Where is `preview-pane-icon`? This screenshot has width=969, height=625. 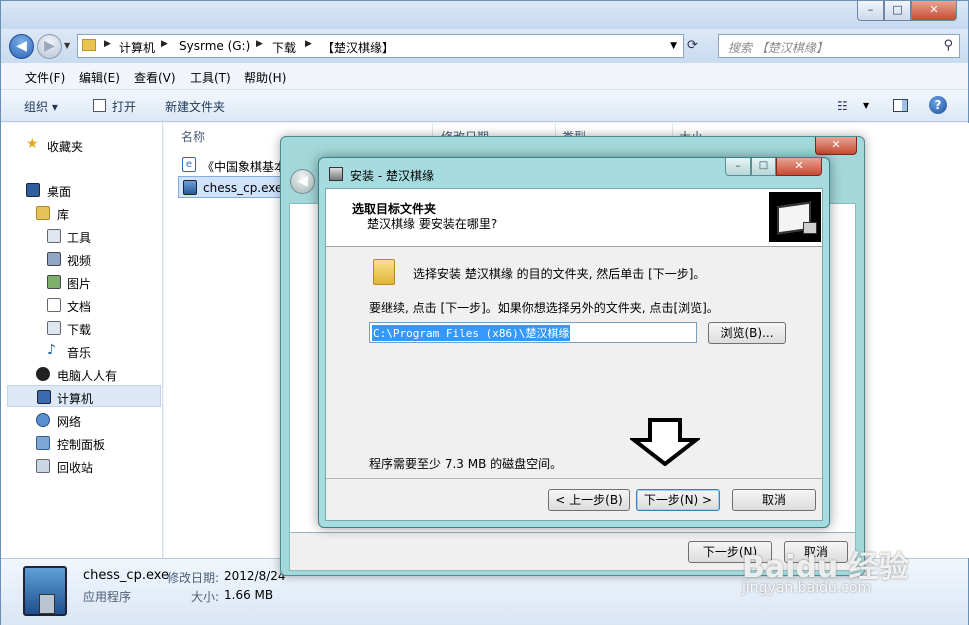
preview-pane-icon is located at coordinates (900, 105).